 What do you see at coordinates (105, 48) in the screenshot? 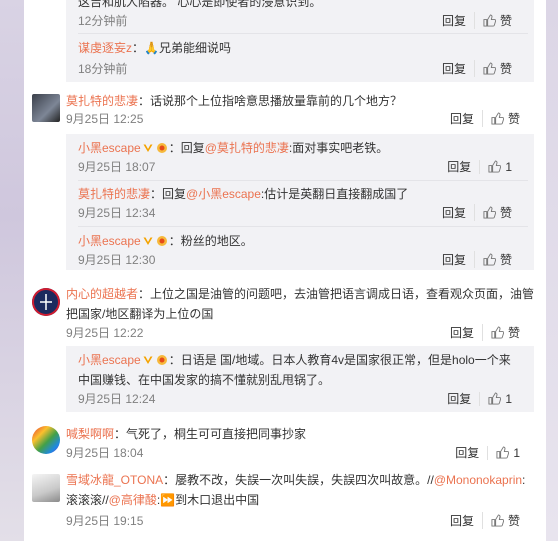
I see `reply-username: 谋虔逐妄z` at bounding box center [105, 48].